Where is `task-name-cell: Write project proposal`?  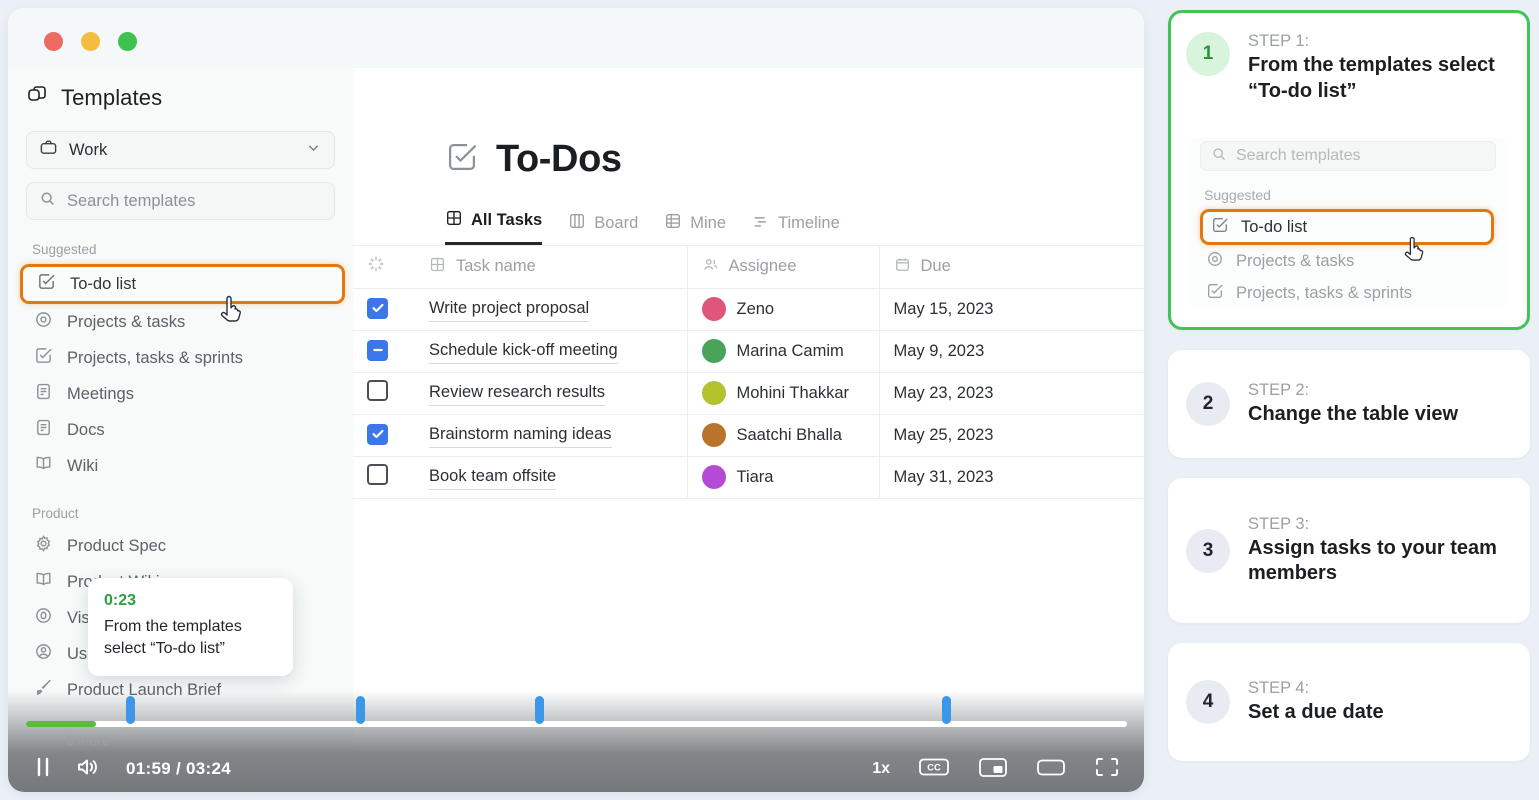 task-name-cell: Write project proposal is located at coordinates (551, 309).